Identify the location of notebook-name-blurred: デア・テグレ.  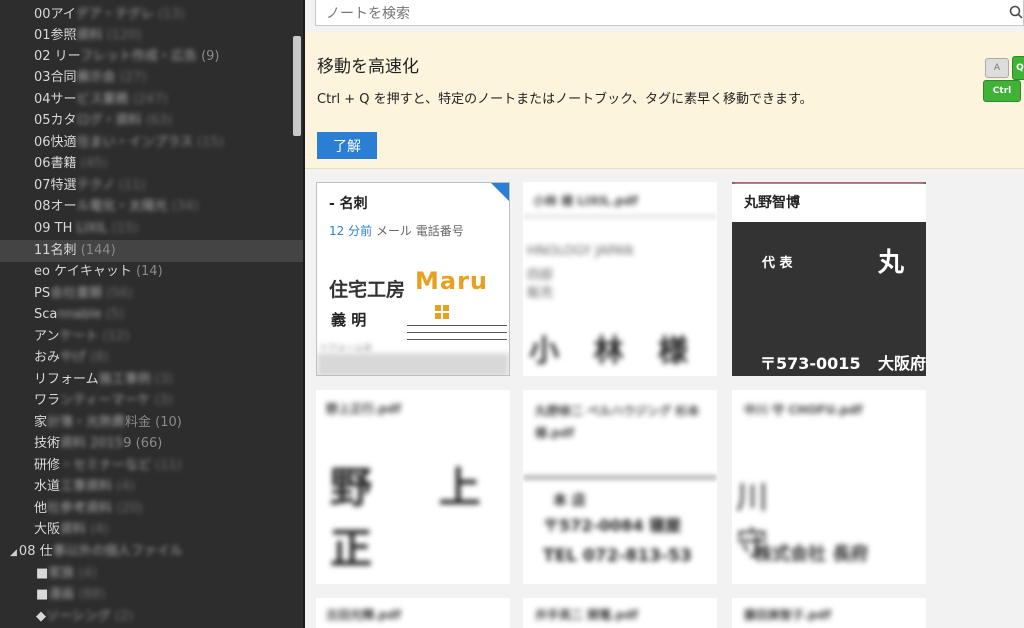
(114, 14).